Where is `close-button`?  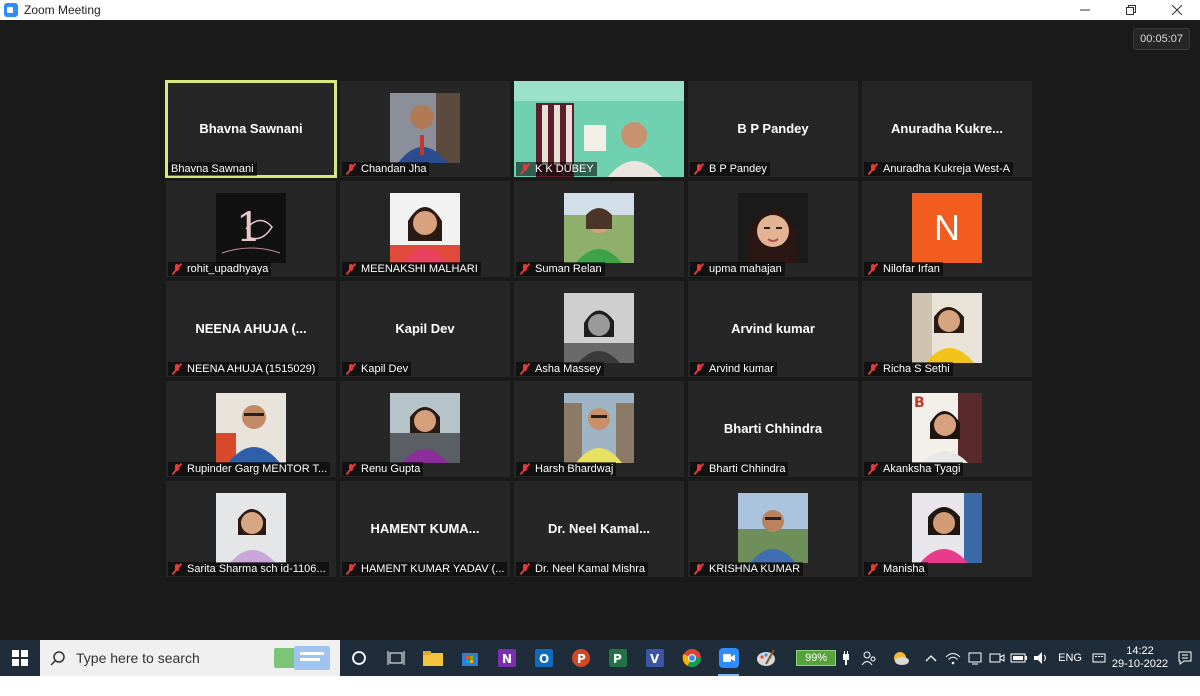
close-button is located at coordinates (1177, 10).